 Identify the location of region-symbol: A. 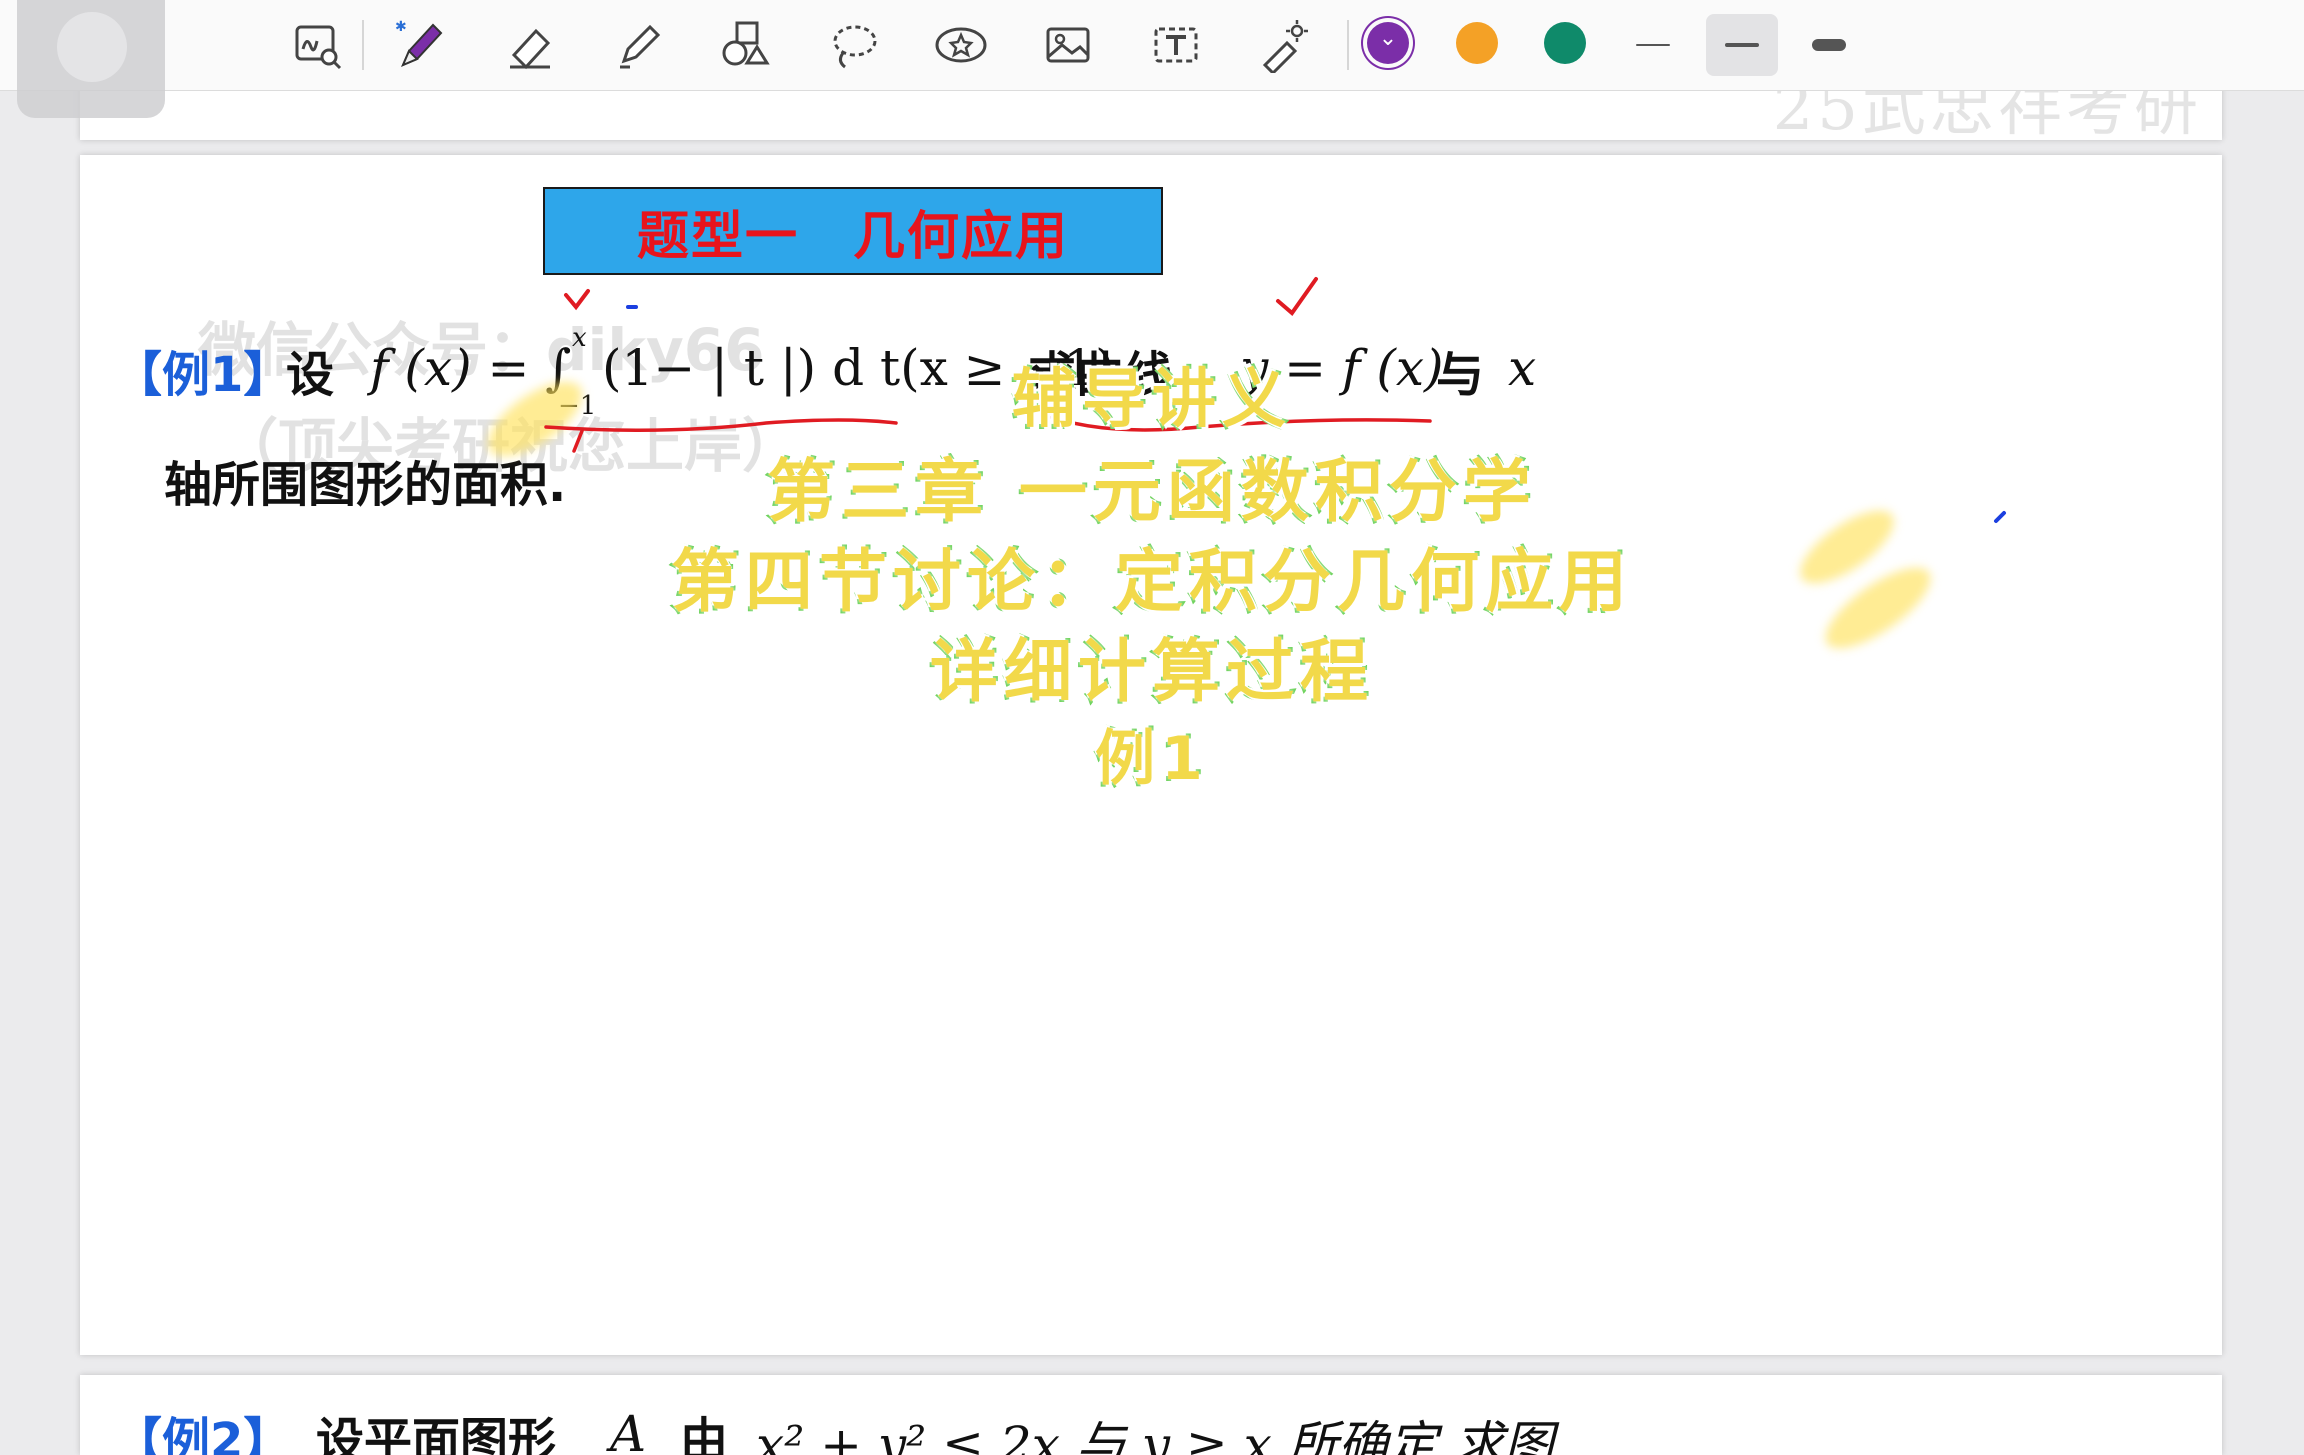
(628, 1430).